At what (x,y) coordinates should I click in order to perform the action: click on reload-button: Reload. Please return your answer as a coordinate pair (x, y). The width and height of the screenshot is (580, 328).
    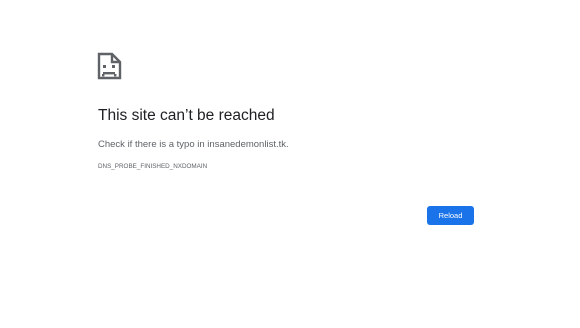
    Looking at the image, I should click on (450, 215).